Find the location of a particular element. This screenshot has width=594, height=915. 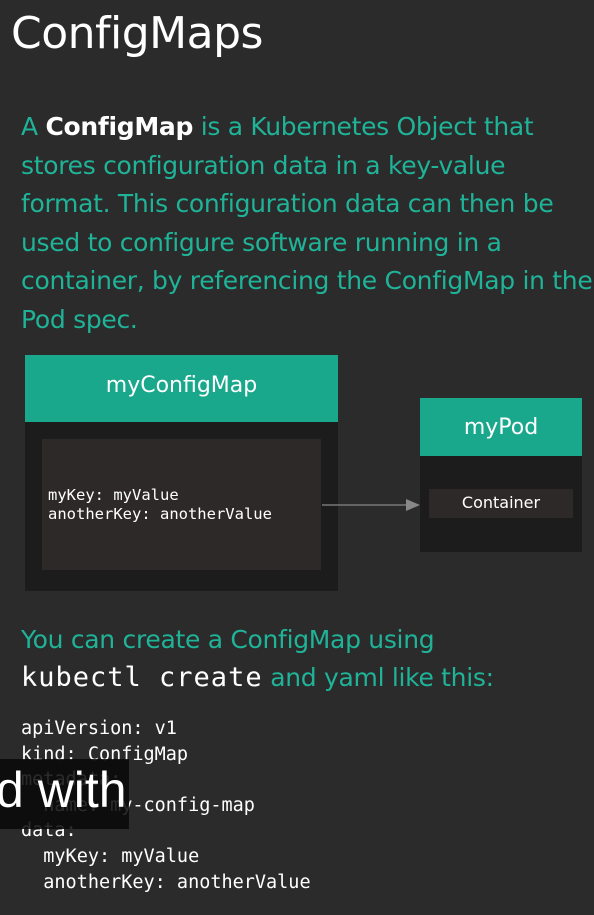

create-instruction-tail: and yaml like this: is located at coordinates (378, 677).